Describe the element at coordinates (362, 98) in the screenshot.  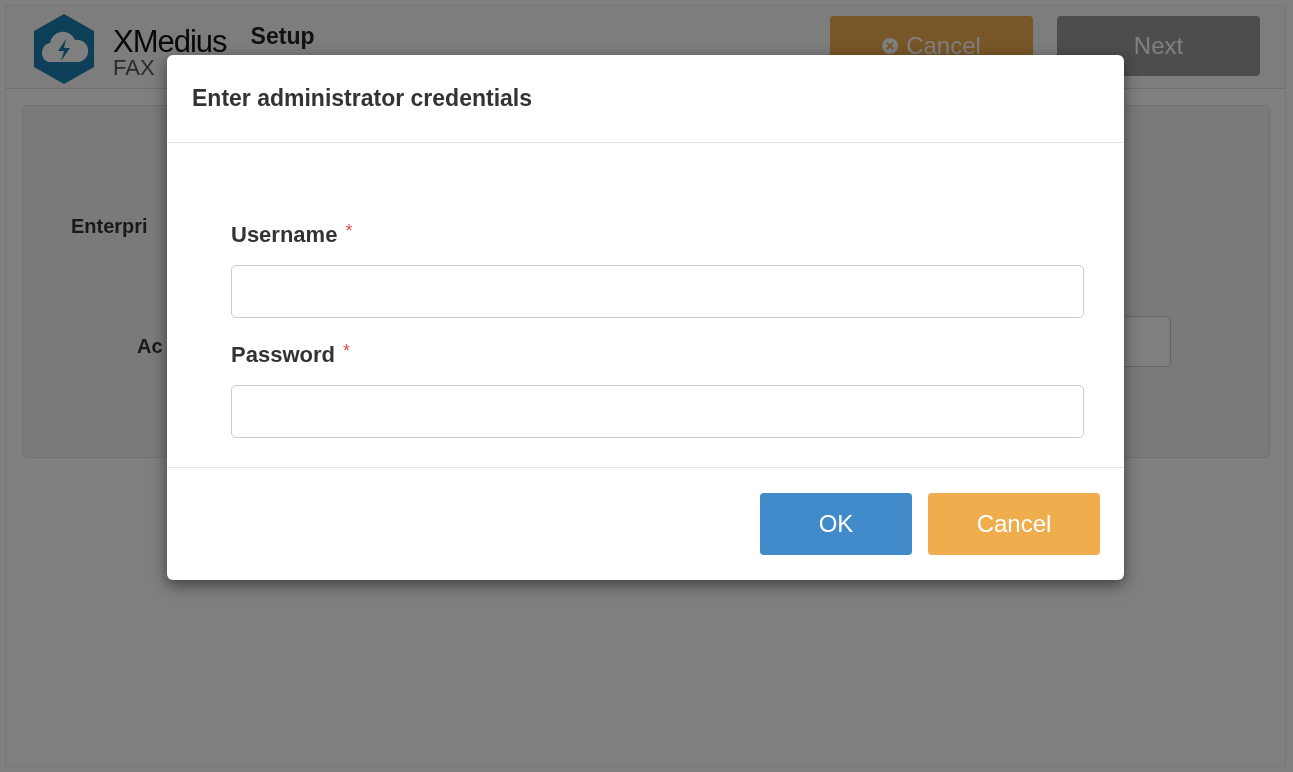
I see `dialog-title: Enter administrator credentials` at that location.